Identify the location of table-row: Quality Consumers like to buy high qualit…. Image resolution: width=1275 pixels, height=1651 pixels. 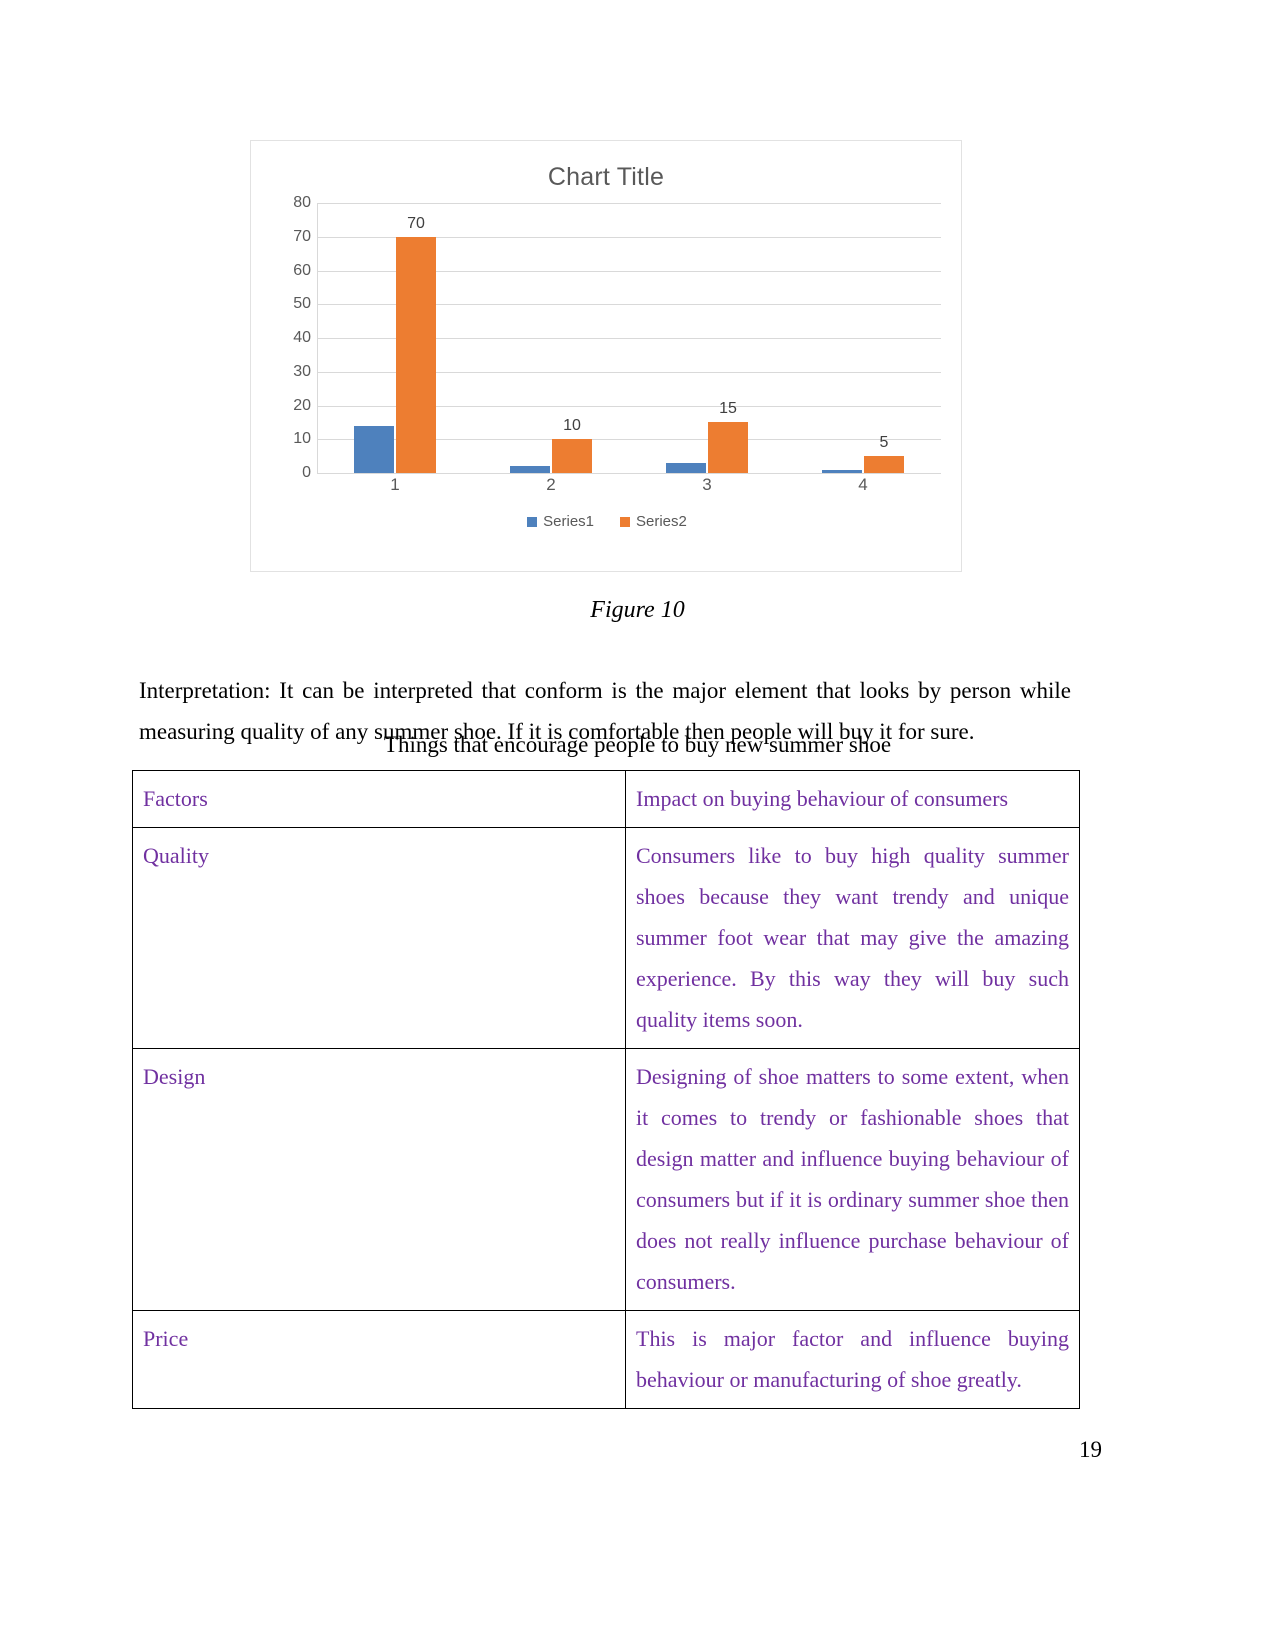
(606, 938).